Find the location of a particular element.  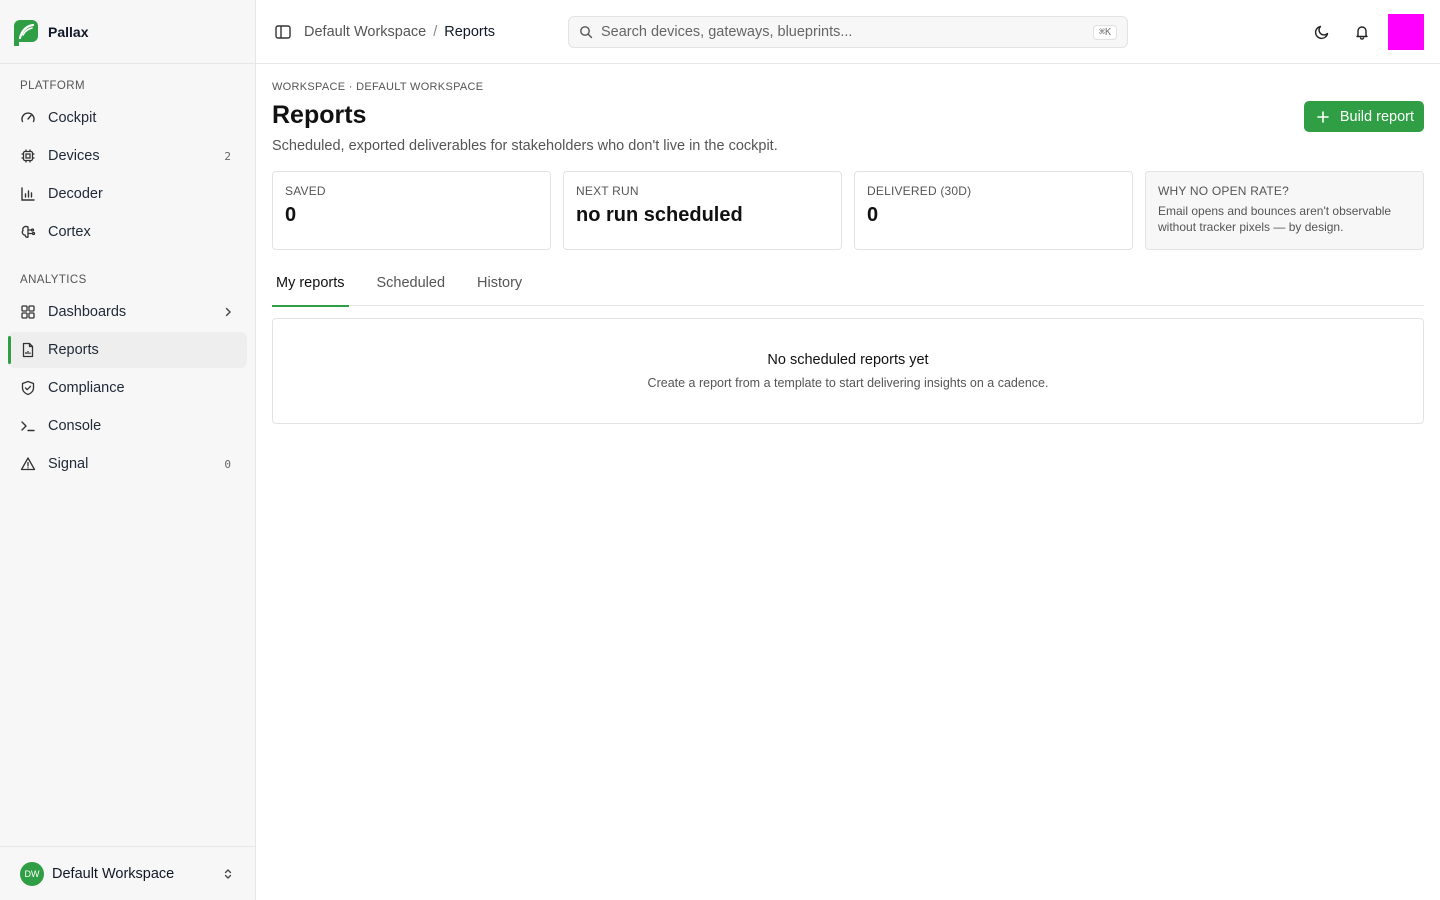

search-input is located at coordinates (847, 32).